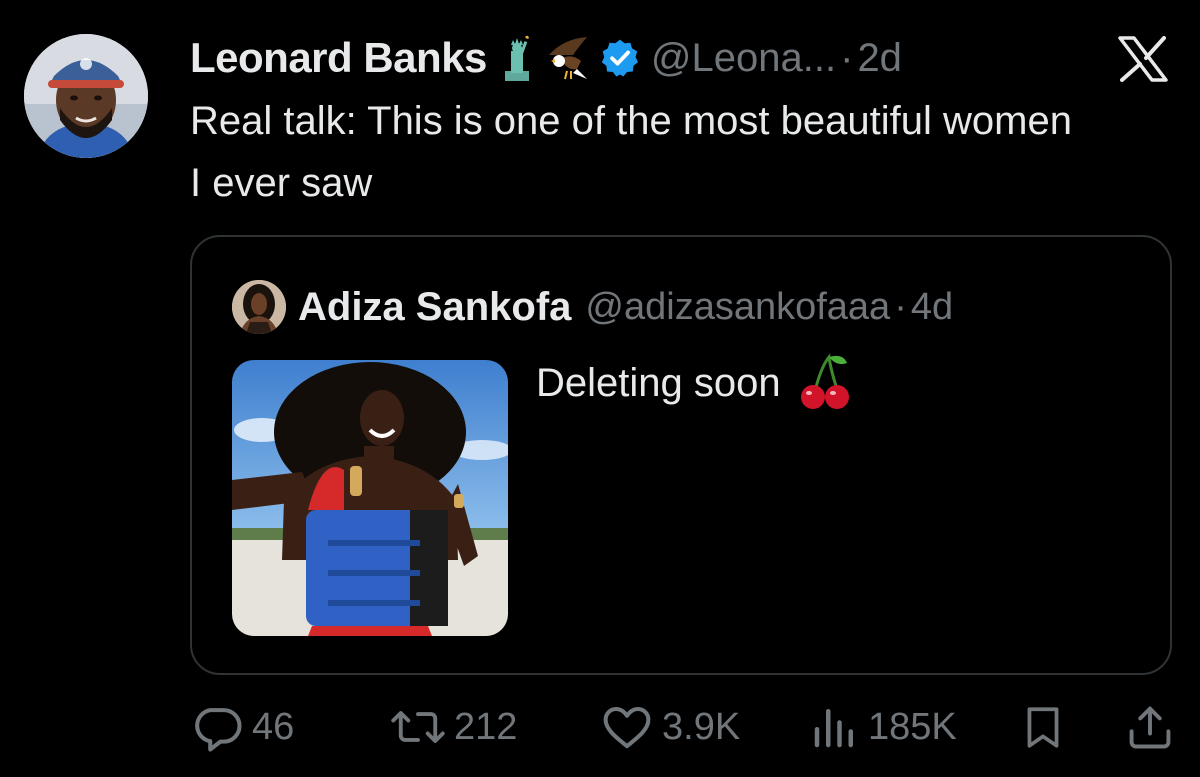 The image size is (1200, 777). What do you see at coordinates (217, 727) in the screenshot?
I see `reply-icon` at bounding box center [217, 727].